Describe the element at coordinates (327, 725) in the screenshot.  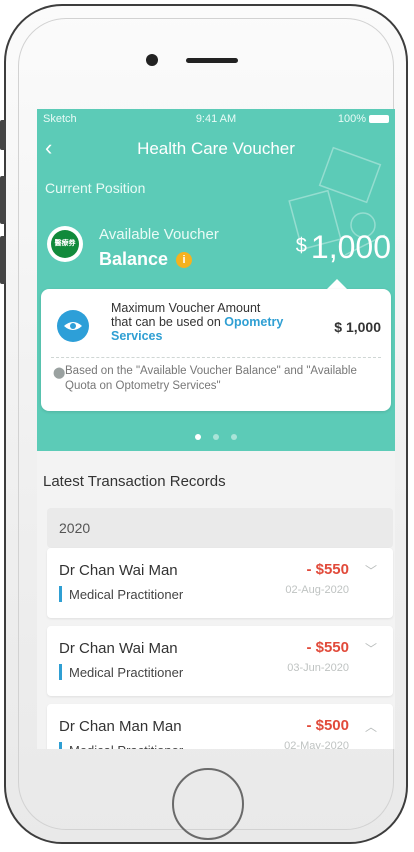
I see `transaction-amount: - $500` at that location.